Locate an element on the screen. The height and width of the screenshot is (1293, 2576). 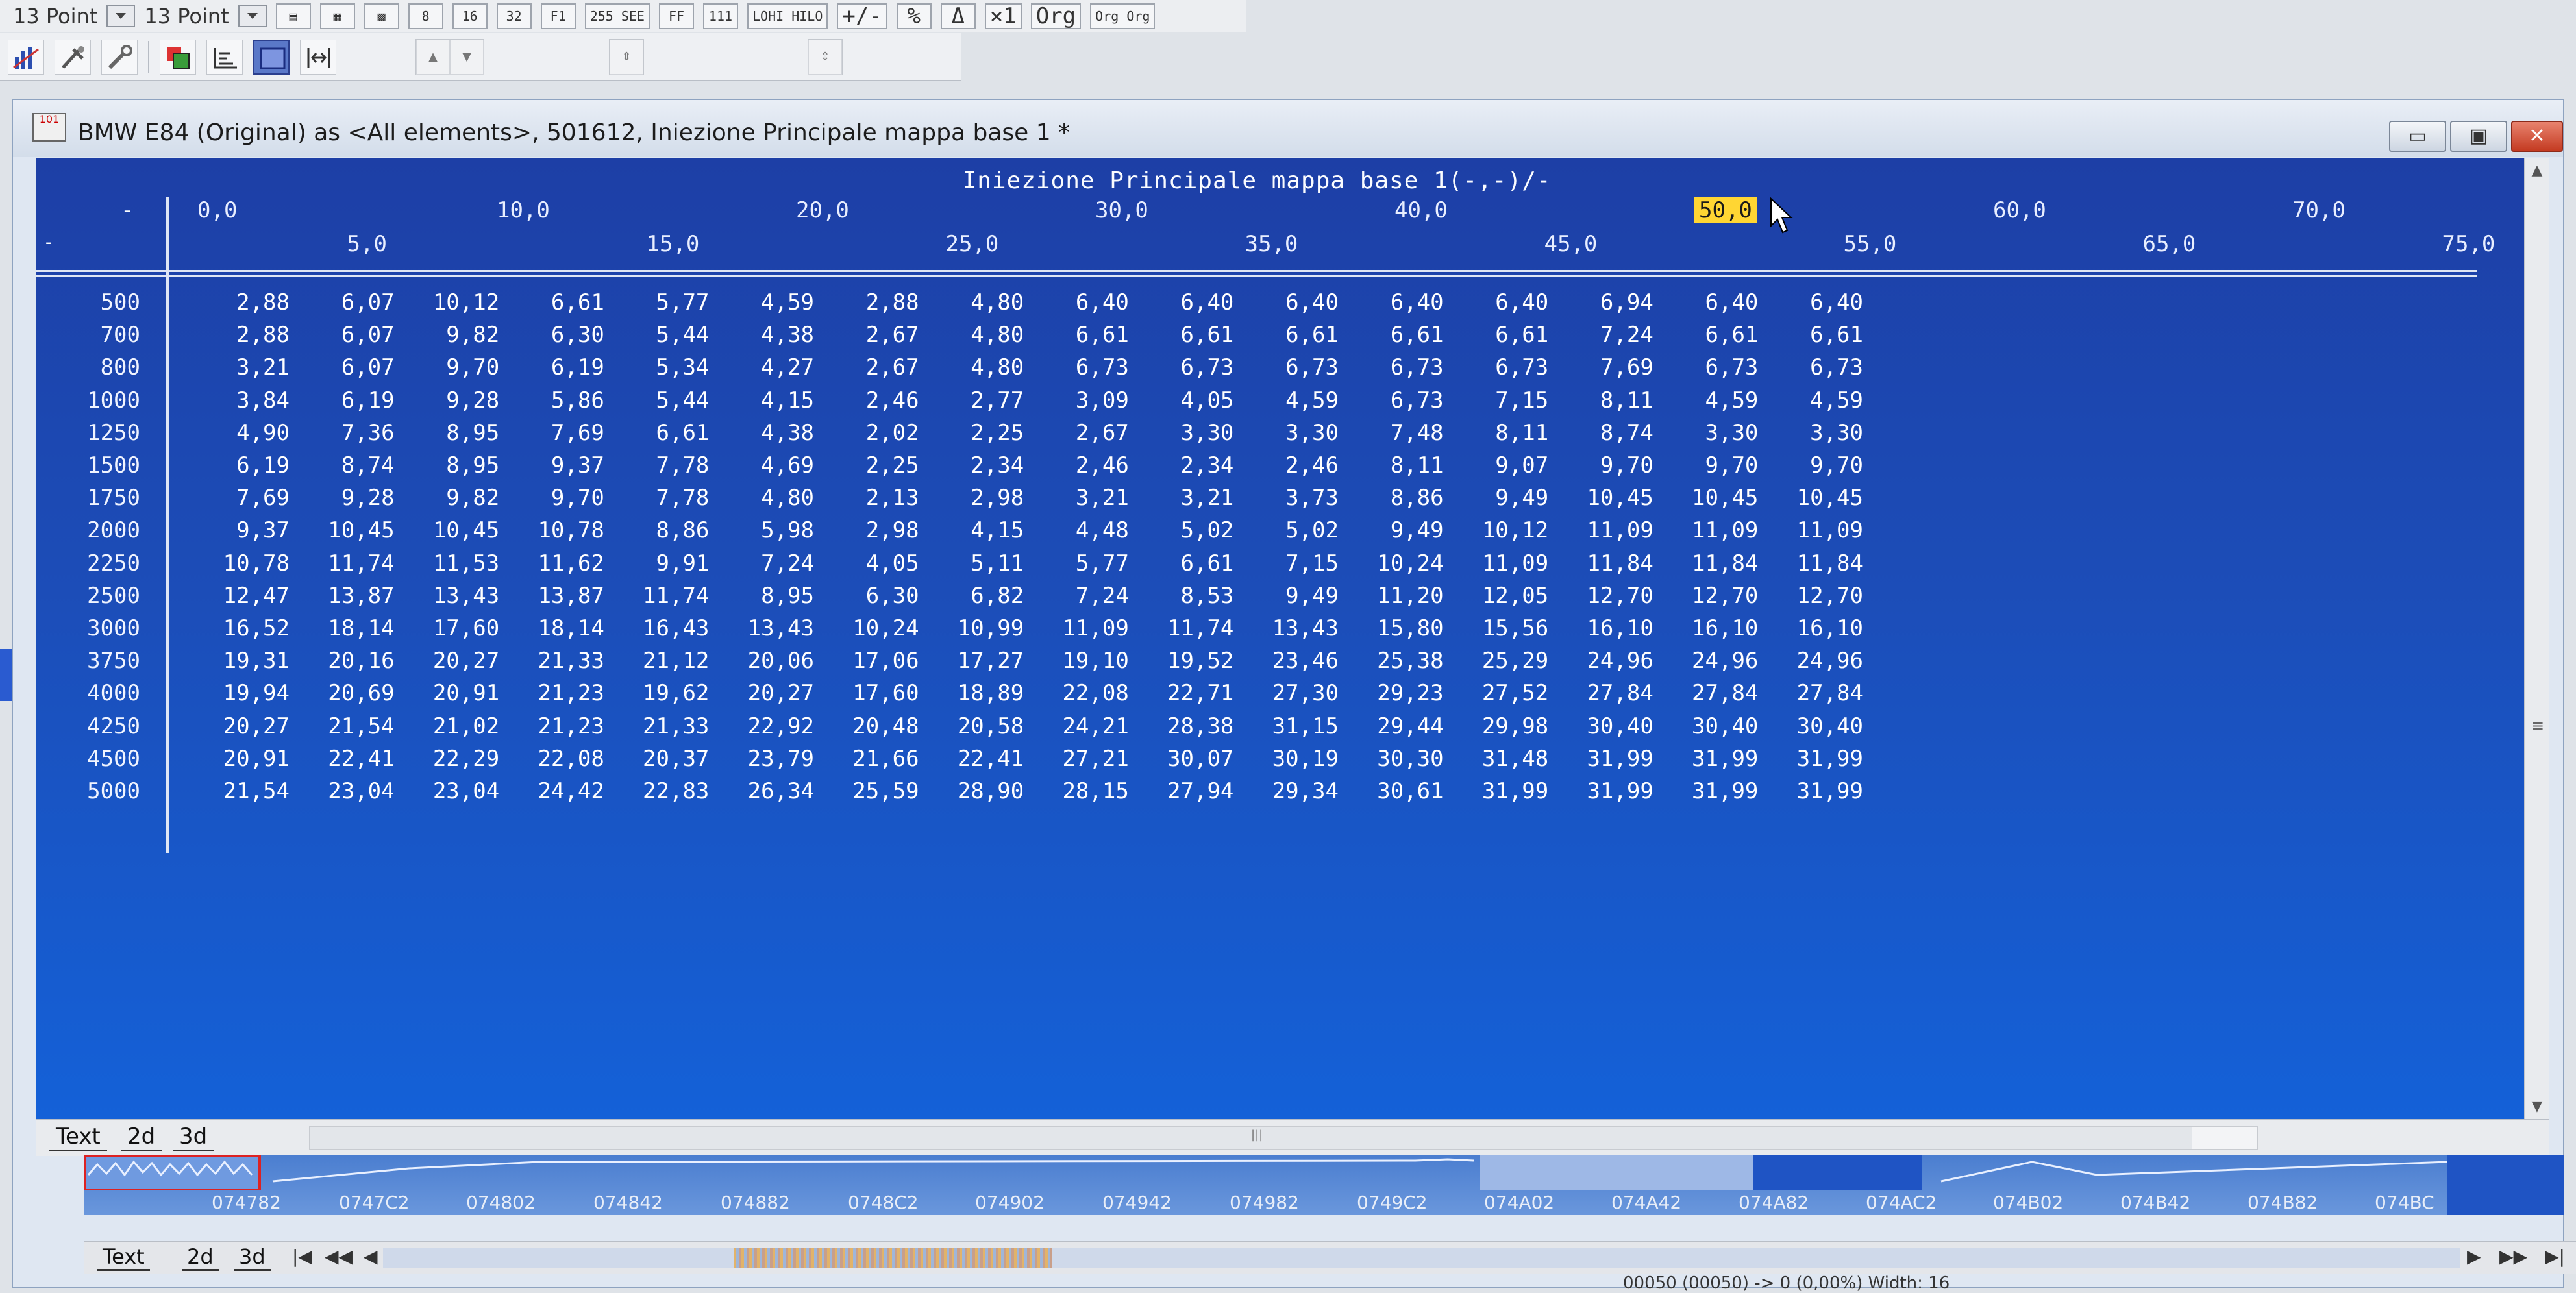
map-cell: 25,29 is located at coordinates (1489, 661).